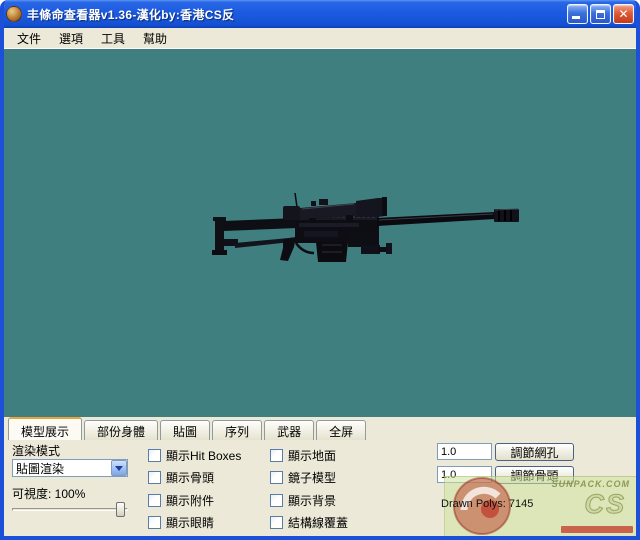 This screenshot has height=540, width=640. I want to click on render-mode-select: 貼圖渲染, so click(70, 468).